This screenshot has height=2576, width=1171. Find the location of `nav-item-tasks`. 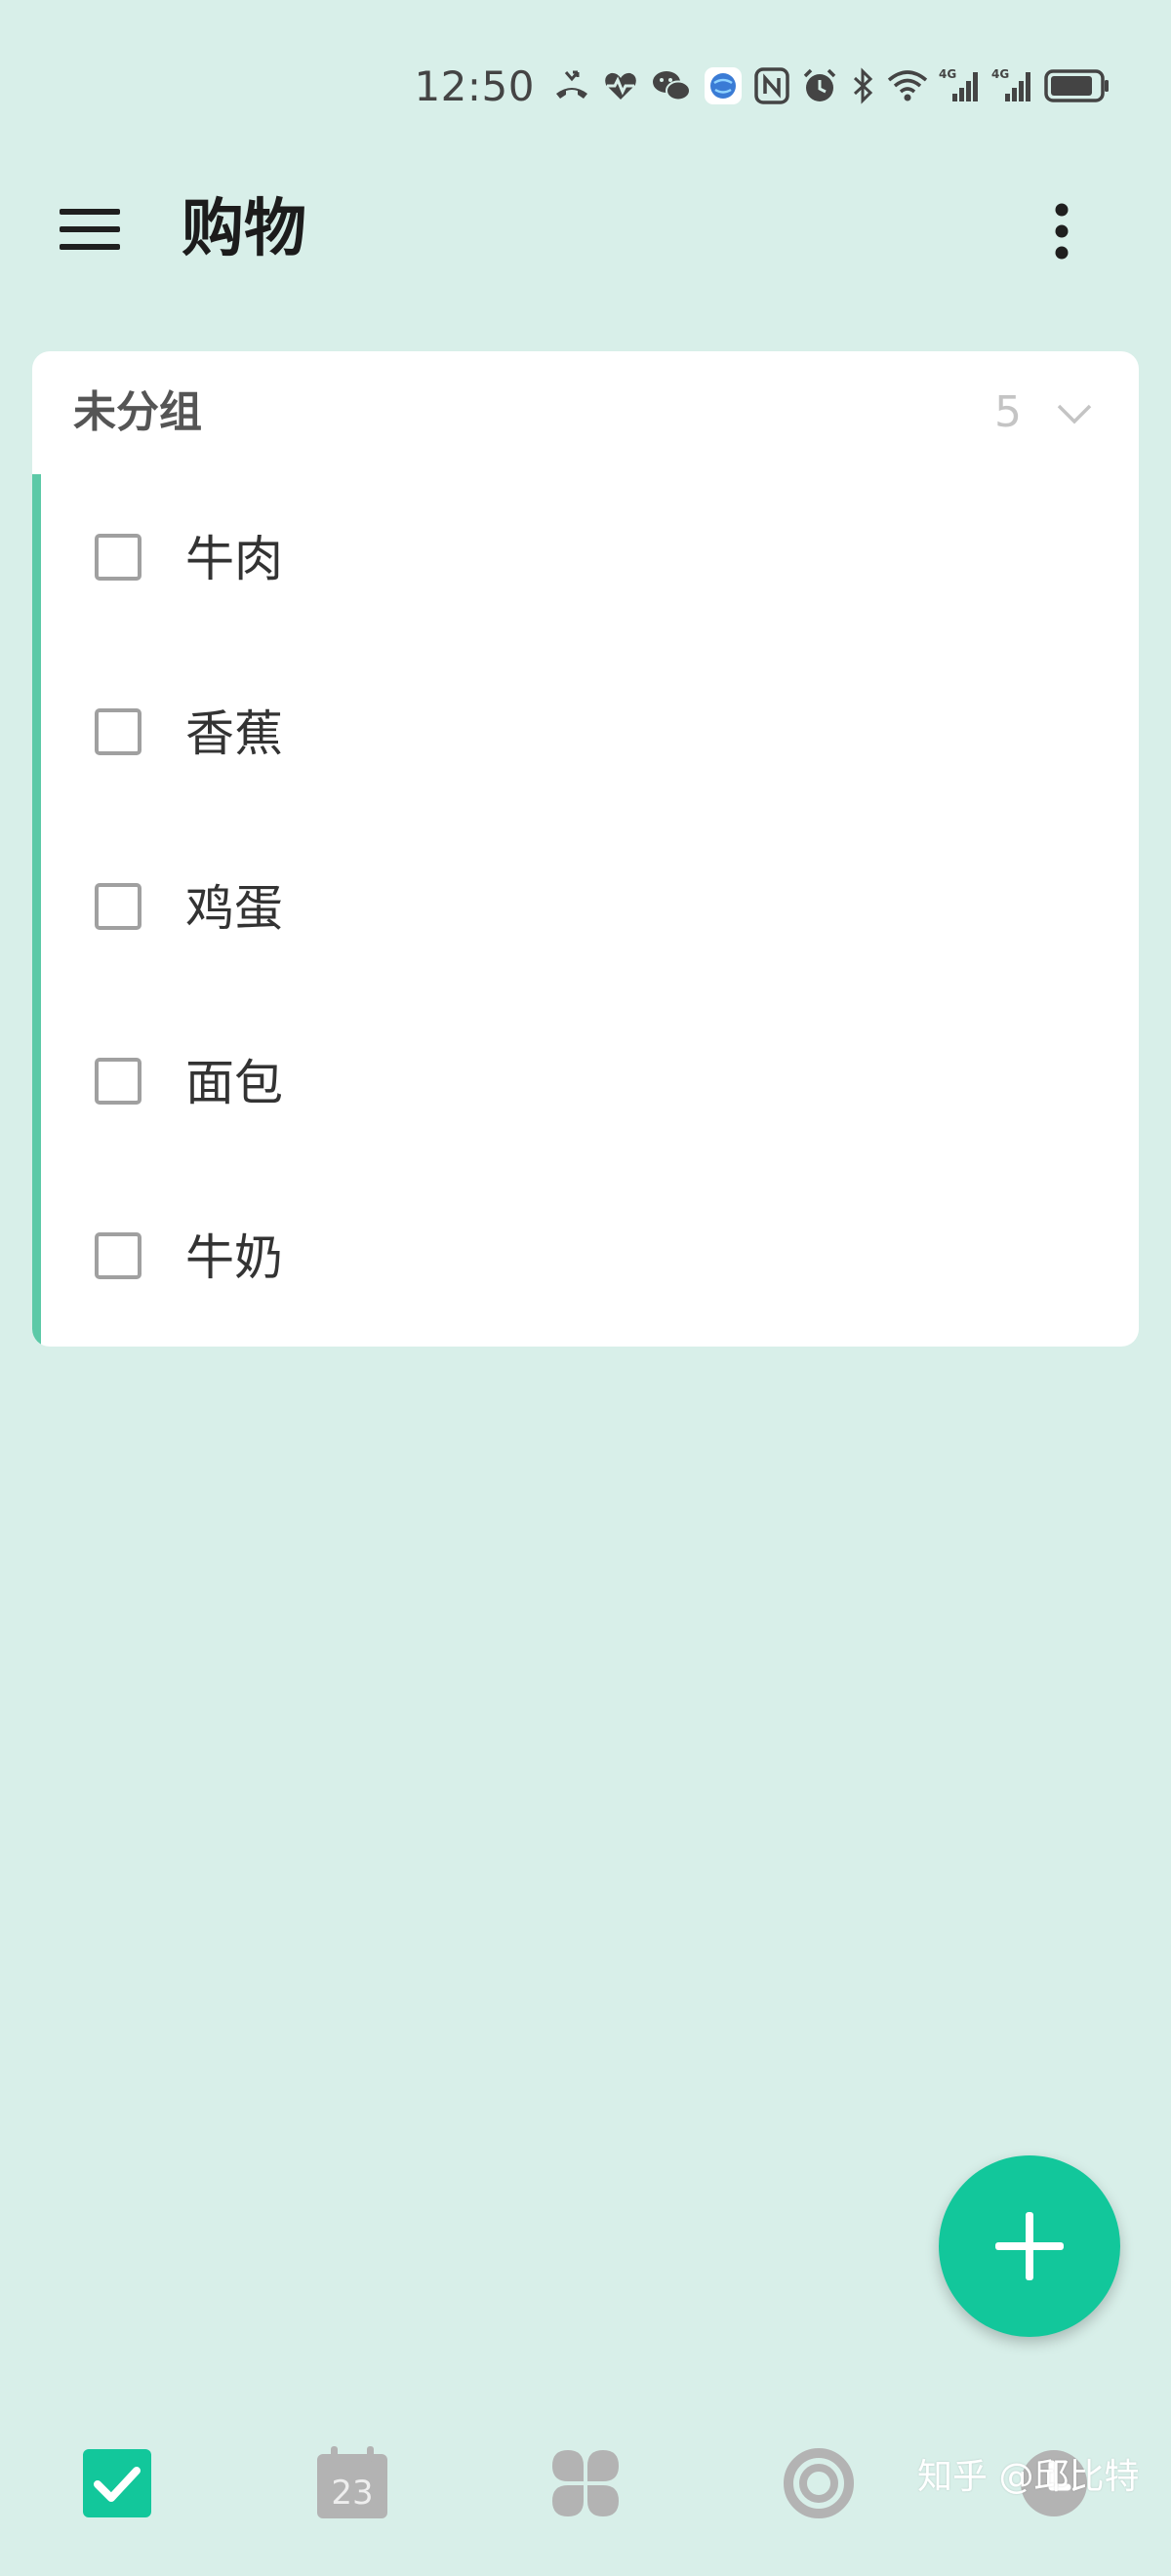

nav-item-tasks is located at coordinates (117, 2483).